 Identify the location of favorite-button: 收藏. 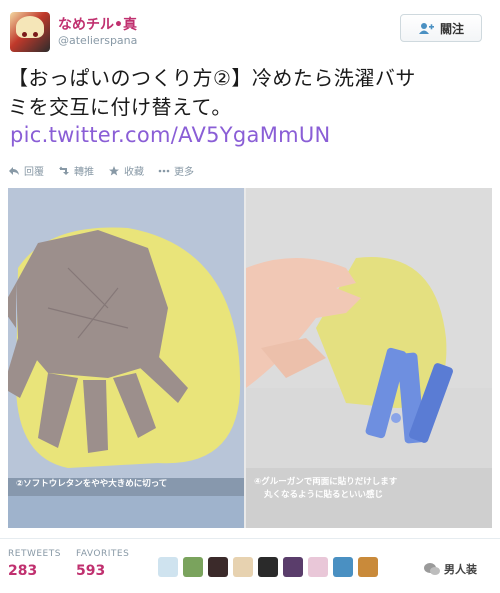
(126, 170).